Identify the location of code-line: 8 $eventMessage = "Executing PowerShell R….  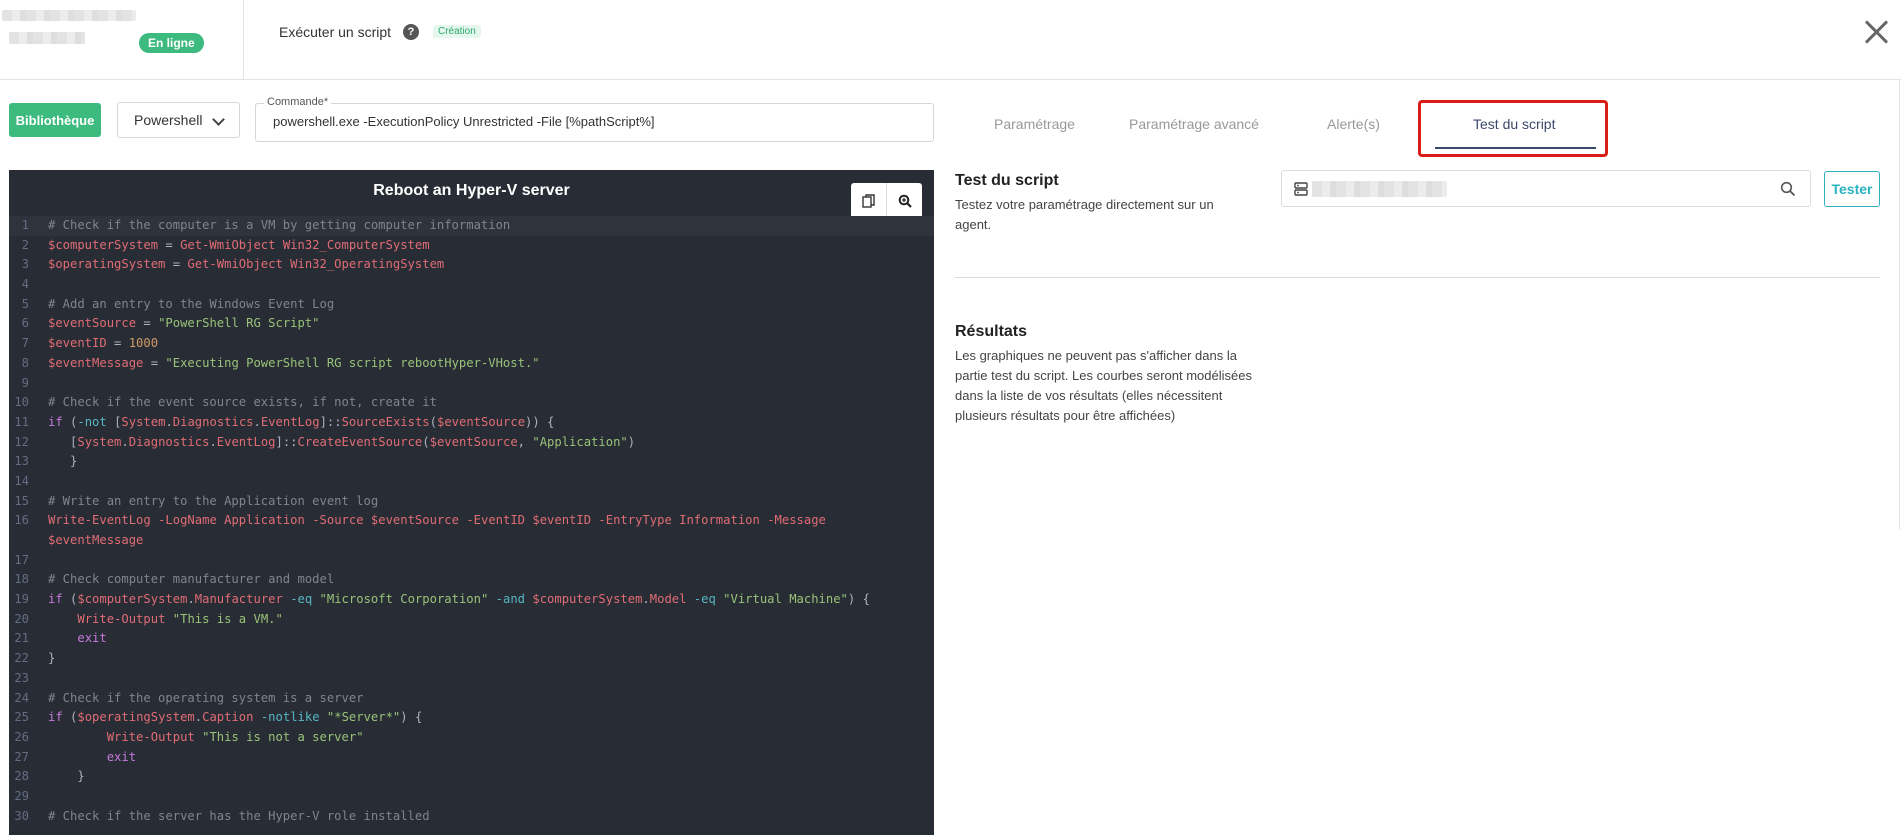
(471, 364).